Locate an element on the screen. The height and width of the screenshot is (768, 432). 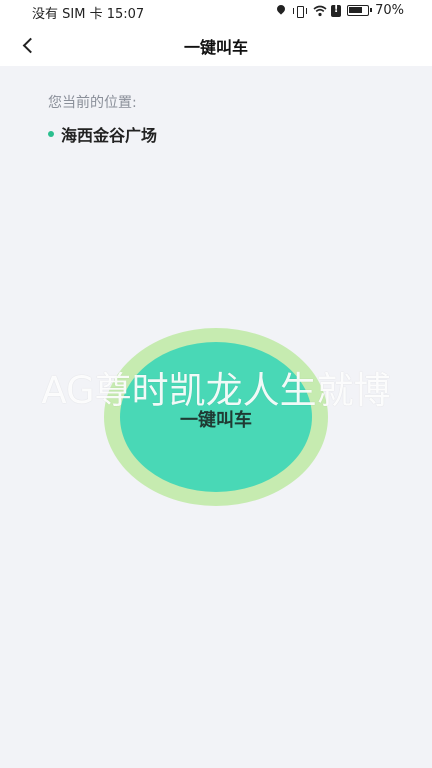
location-value-row: 海西金谷广场 is located at coordinates (102, 134).